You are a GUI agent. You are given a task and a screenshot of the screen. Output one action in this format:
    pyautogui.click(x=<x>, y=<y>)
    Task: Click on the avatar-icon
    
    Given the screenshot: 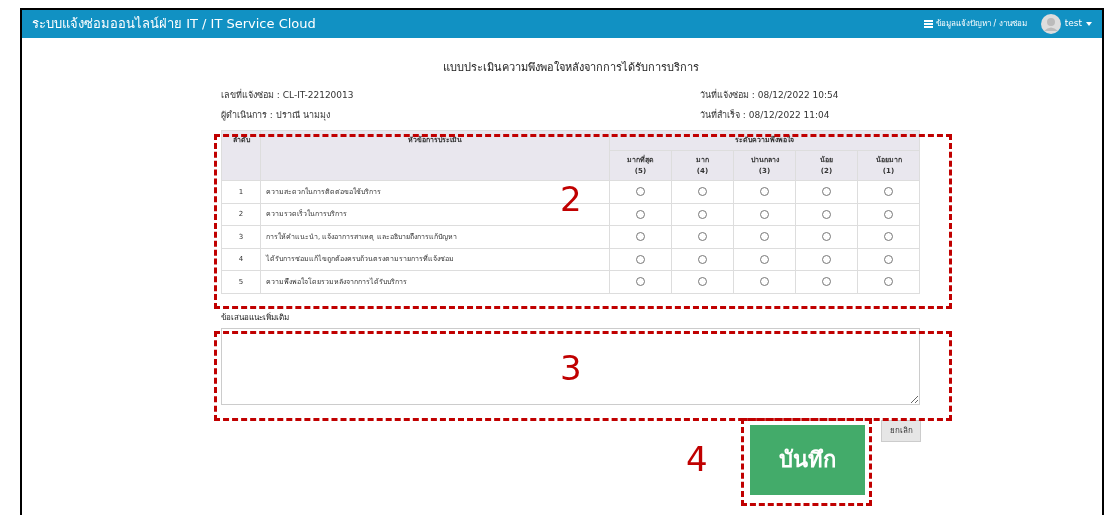 What is the action you would take?
    pyautogui.click(x=1050, y=24)
    